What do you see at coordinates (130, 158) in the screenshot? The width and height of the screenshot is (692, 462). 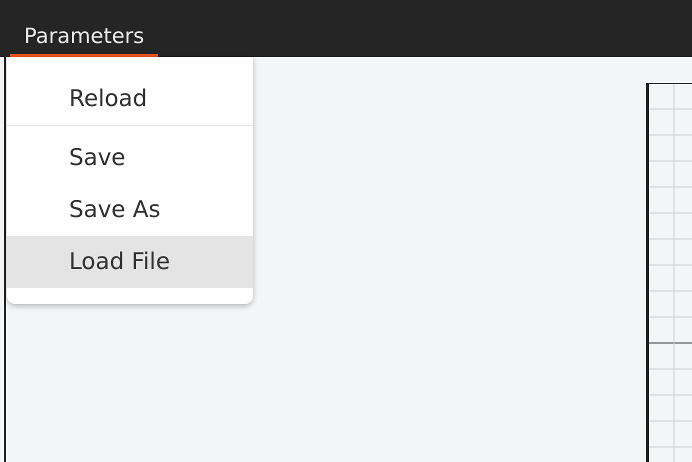 I see `menu-item: Save` at bounding box center [130, 158].